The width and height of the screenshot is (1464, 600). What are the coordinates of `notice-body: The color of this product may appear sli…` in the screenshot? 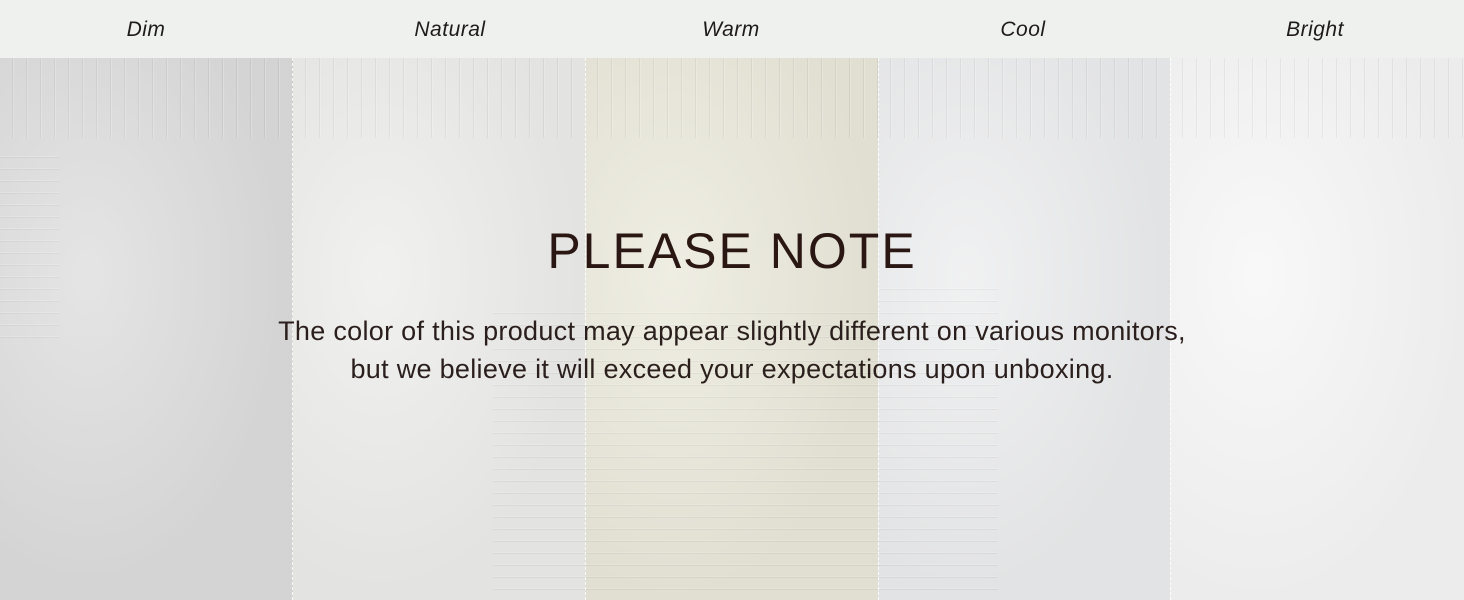 It's located at (732, 350).